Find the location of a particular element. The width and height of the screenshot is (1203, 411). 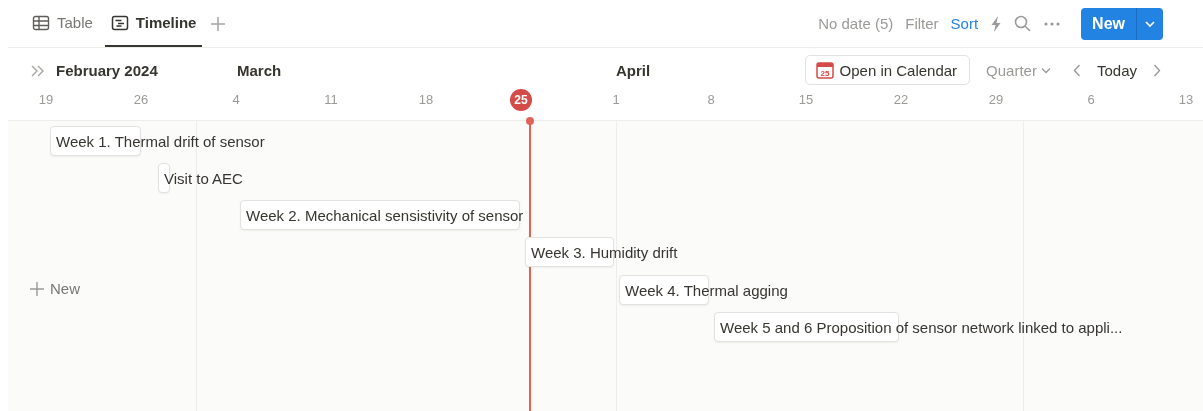

search-icon is located at coordinates (1023, 23).